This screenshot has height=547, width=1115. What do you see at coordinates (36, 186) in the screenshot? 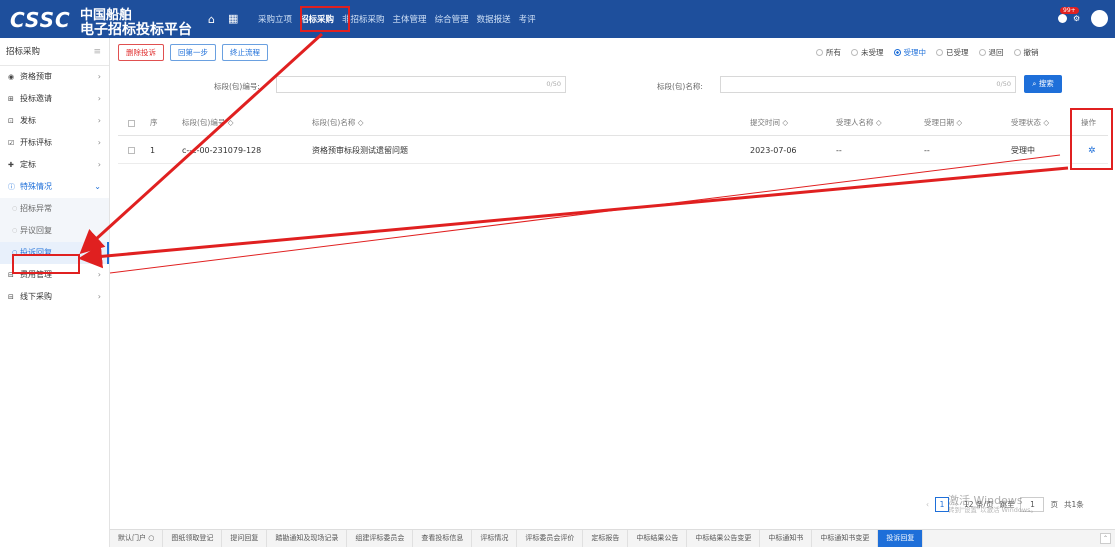
I see `sidebar-item-label: 特殊情况` at bounding box center [36, 186].